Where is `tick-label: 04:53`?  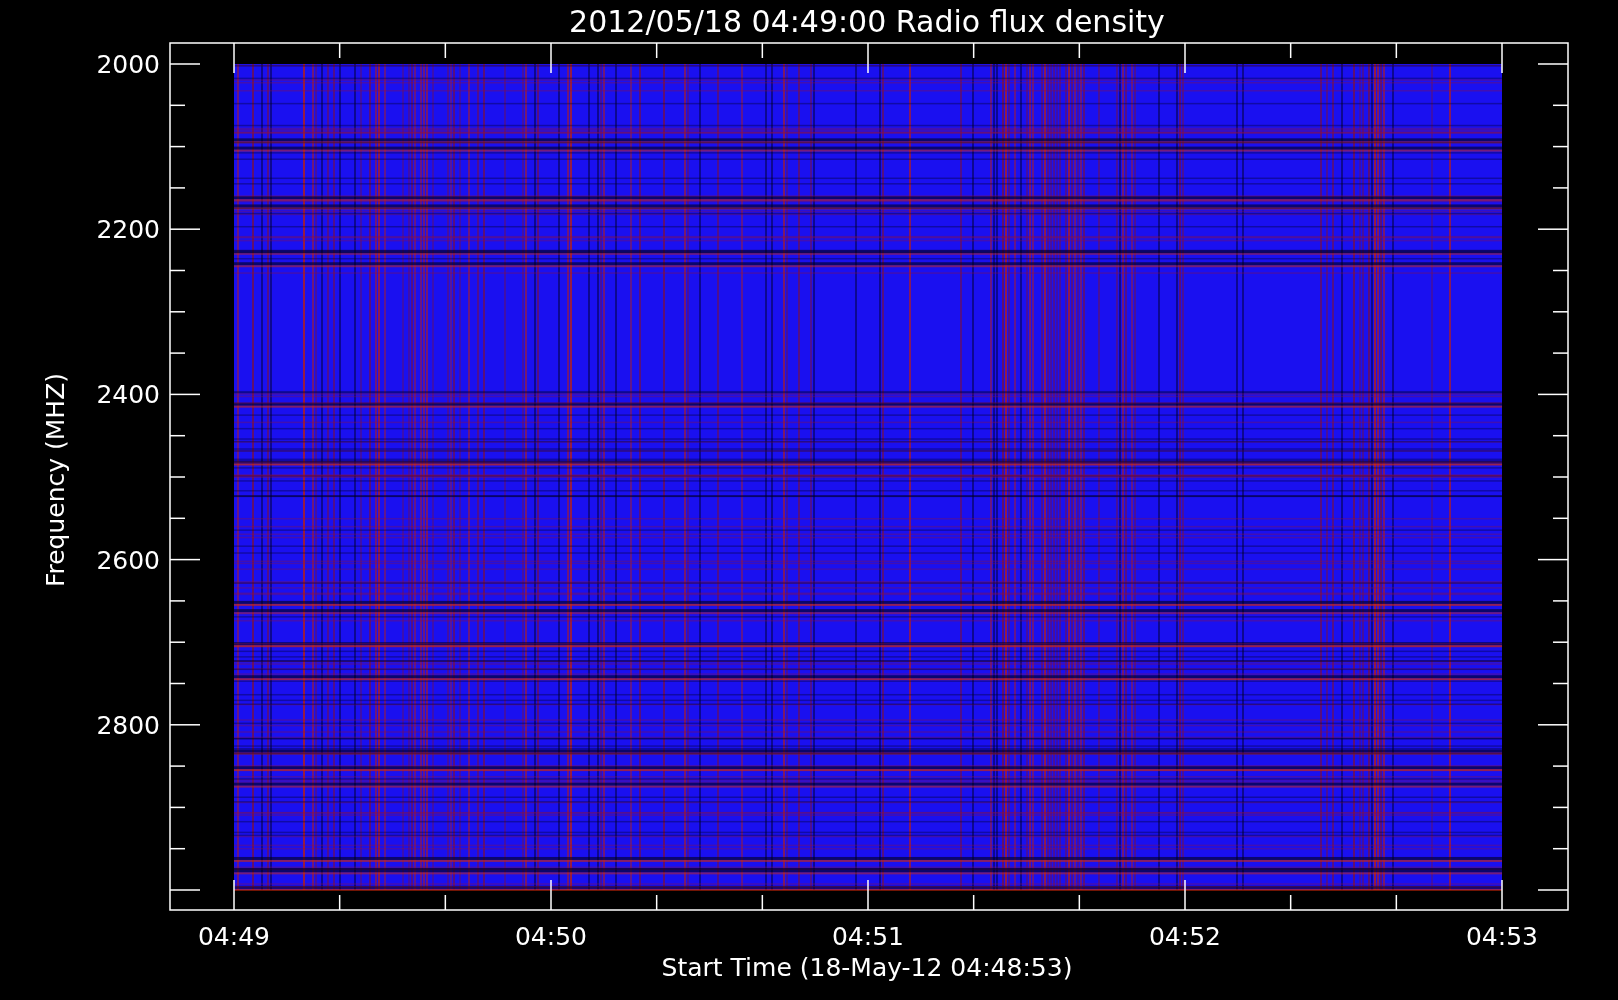
tick-label: 04:53 is located at coordinates (1502, 936).